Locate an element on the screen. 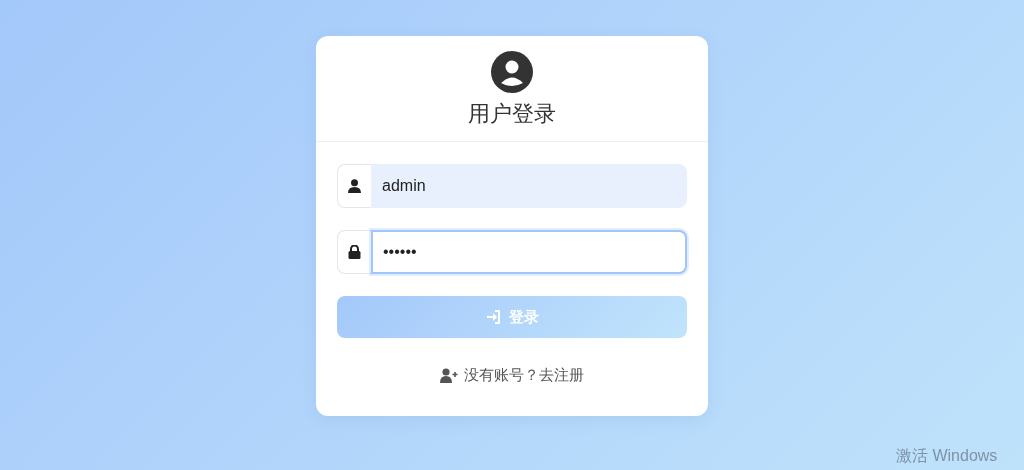  user-plus-icon is located at coordinates (450, 376).